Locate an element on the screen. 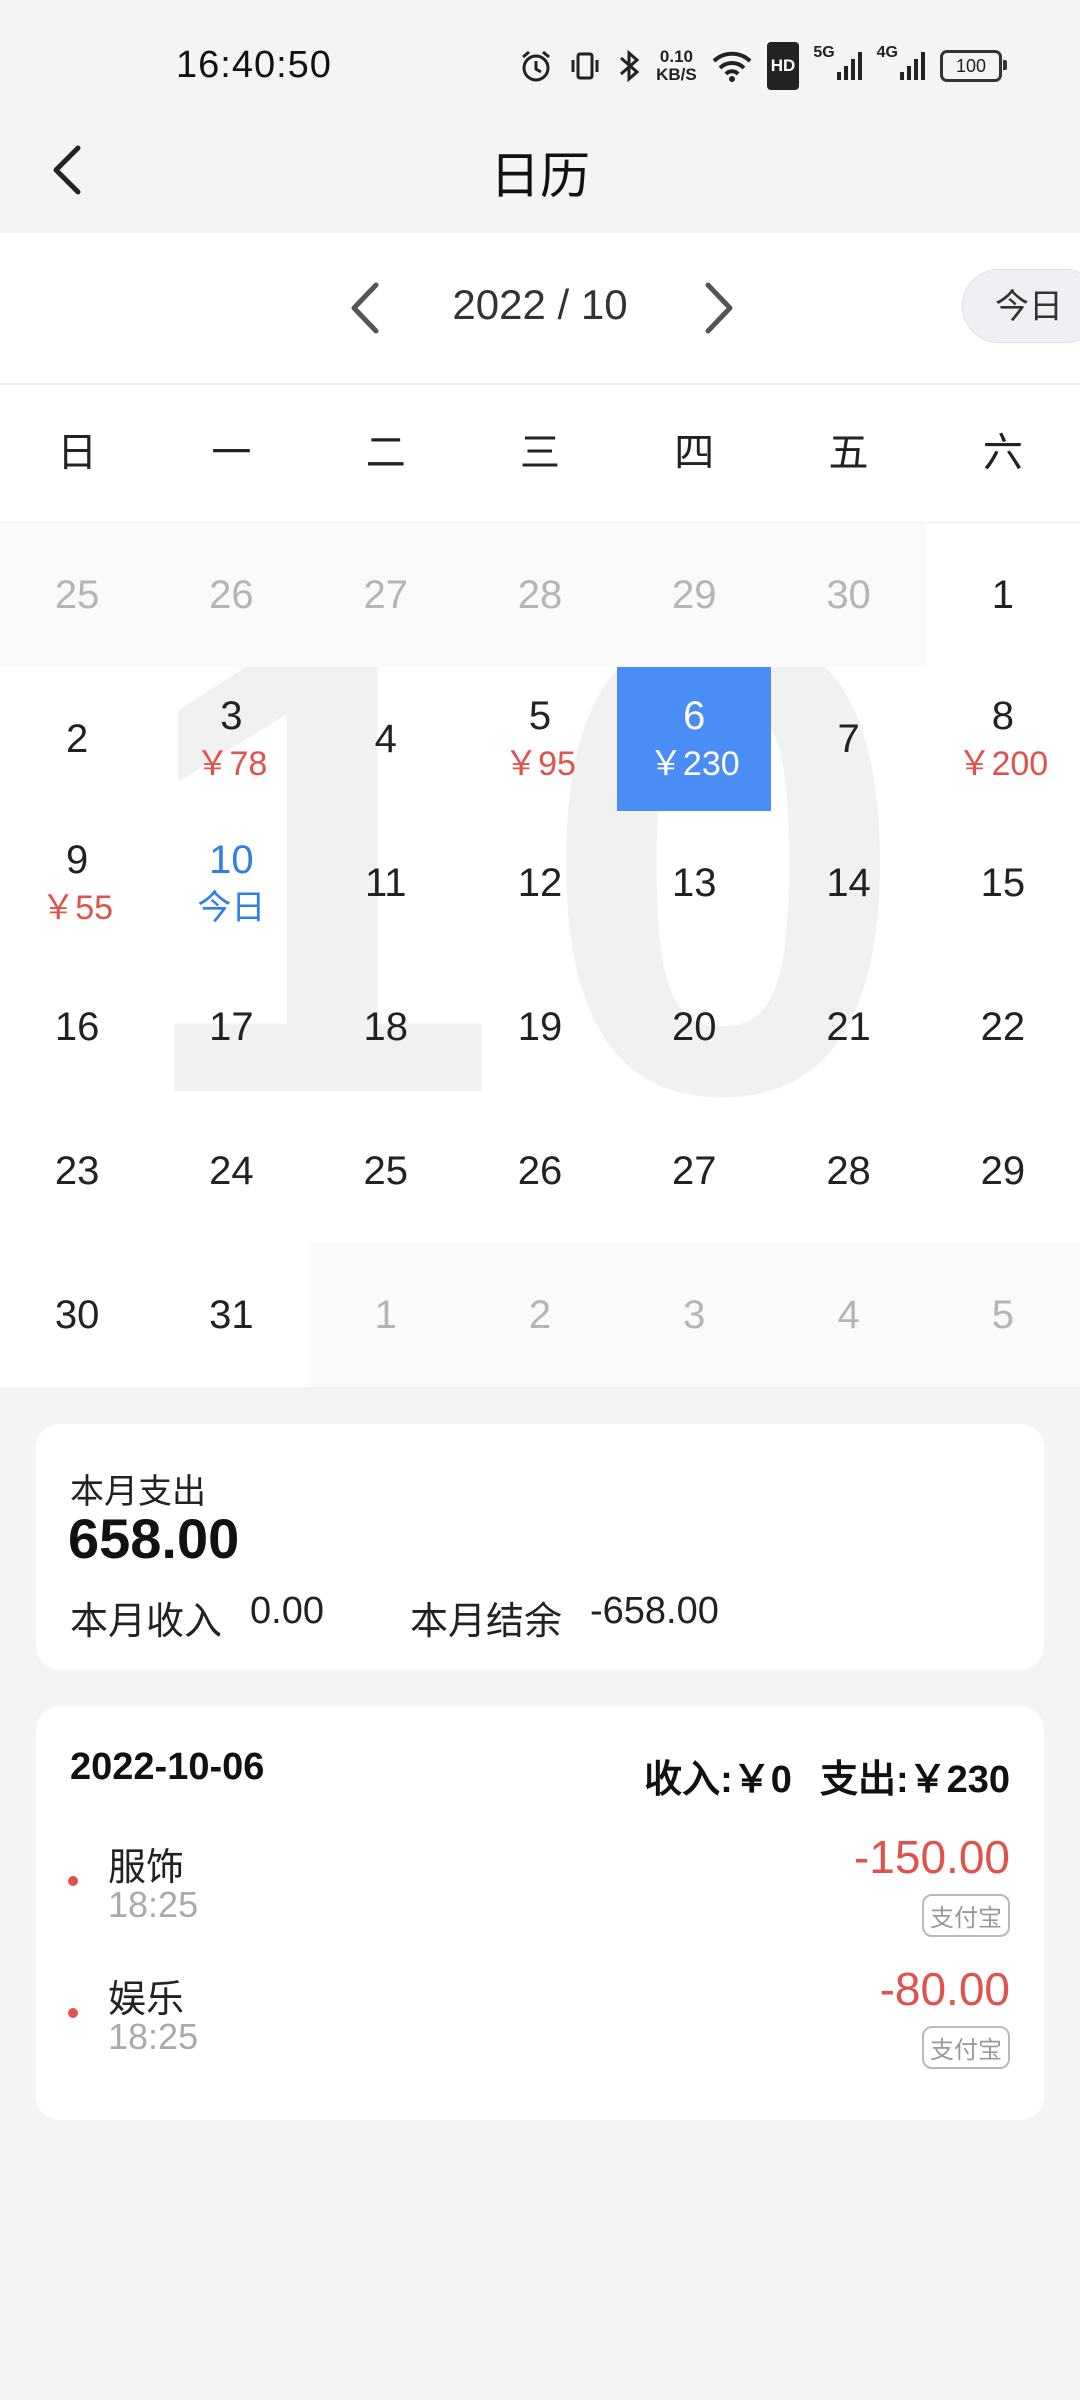  weekday-label: 五 is located at coordinates (848, 453).